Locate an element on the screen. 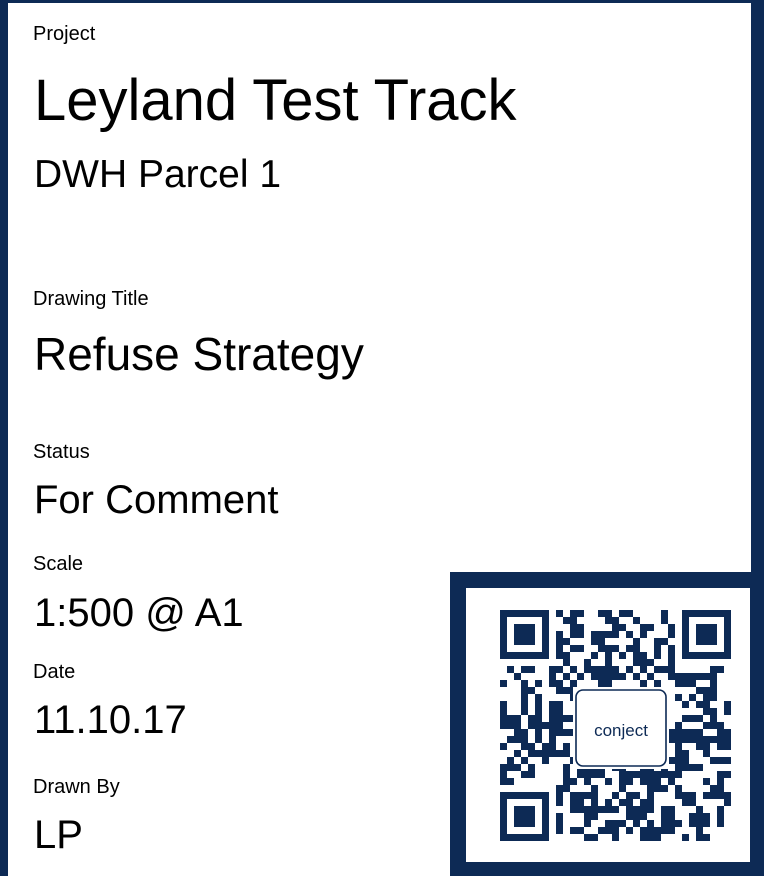  project-name: Leyland Test Track is located at coordinates (275, 100).